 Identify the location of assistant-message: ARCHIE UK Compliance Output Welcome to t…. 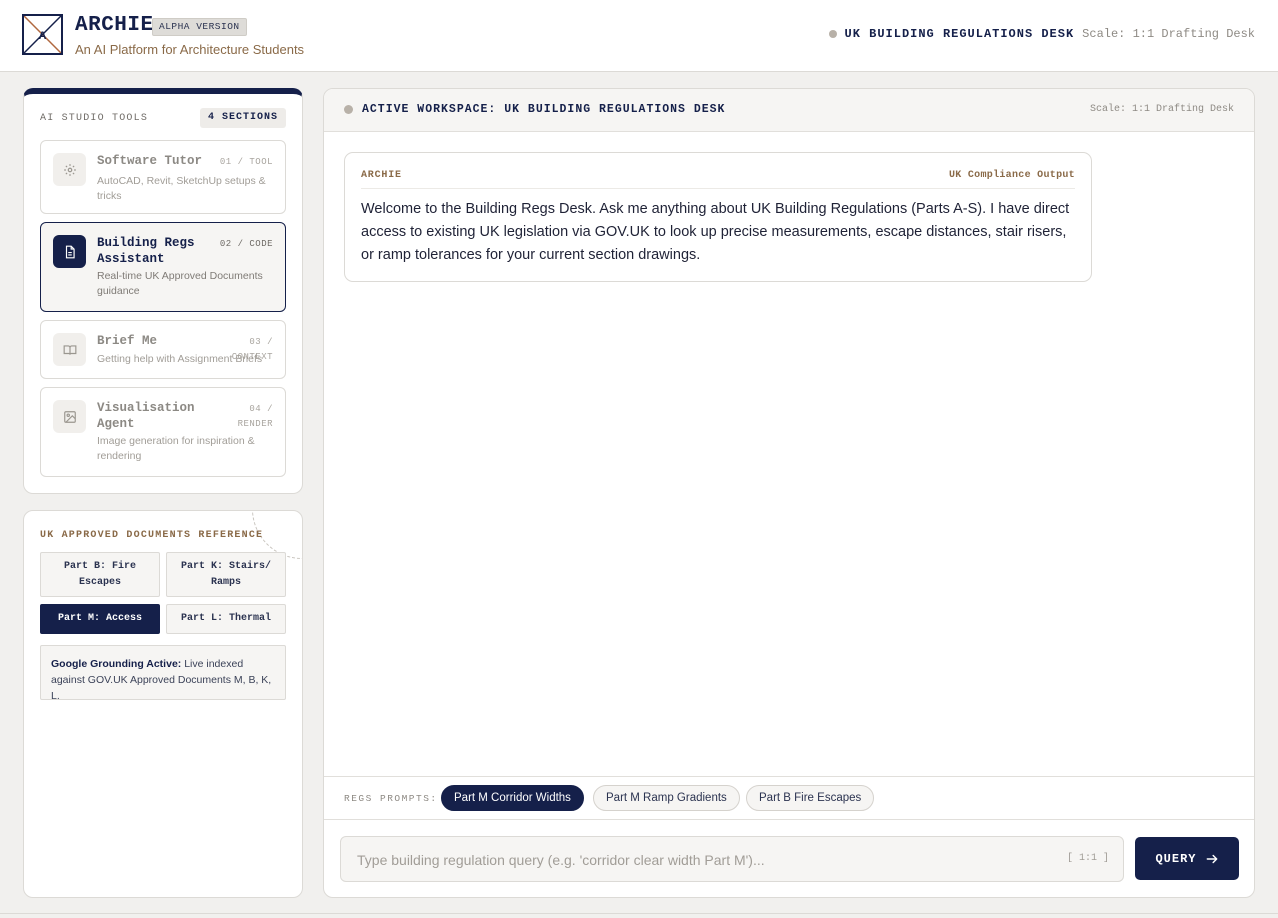
(718, 217).